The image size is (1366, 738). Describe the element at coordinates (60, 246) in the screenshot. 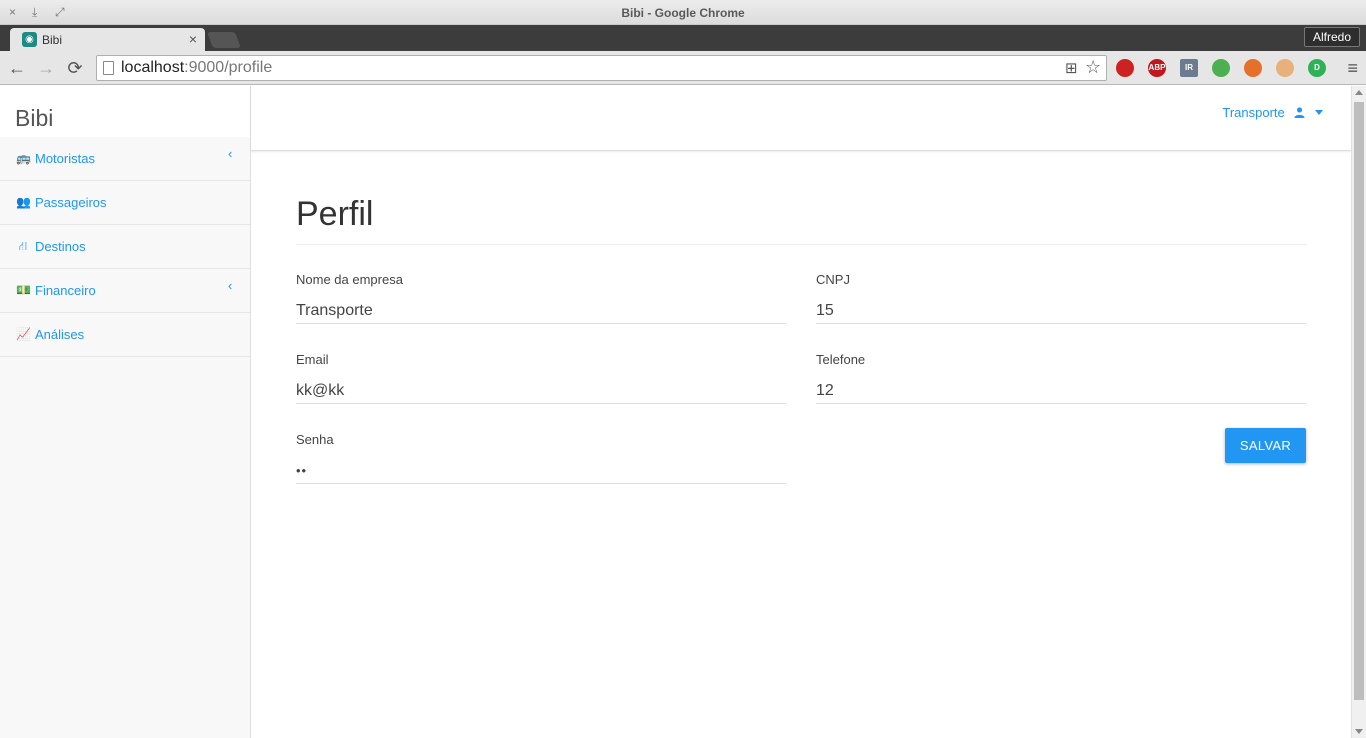

I see `sidebar-item-label: Destinos` at that location.